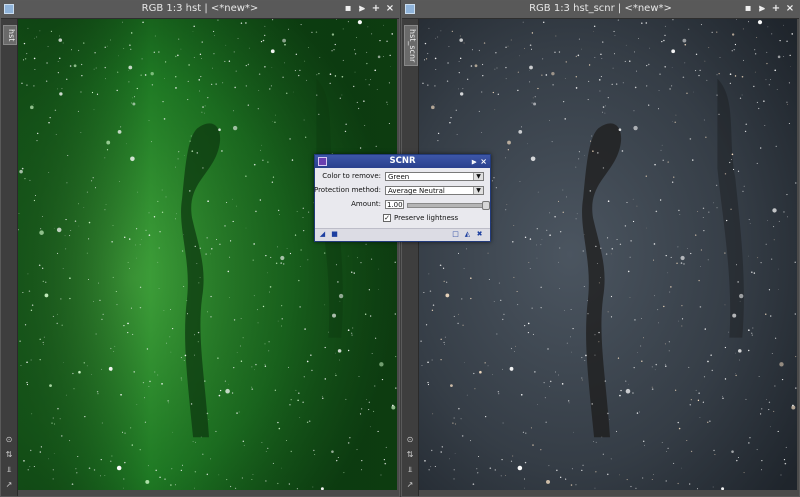 This screenshot has width=800, height=497. What do you see at coordinates (10, 35) in the screenshot?
I see `image-tab-hst: hst` at bounding box center [10, 35].